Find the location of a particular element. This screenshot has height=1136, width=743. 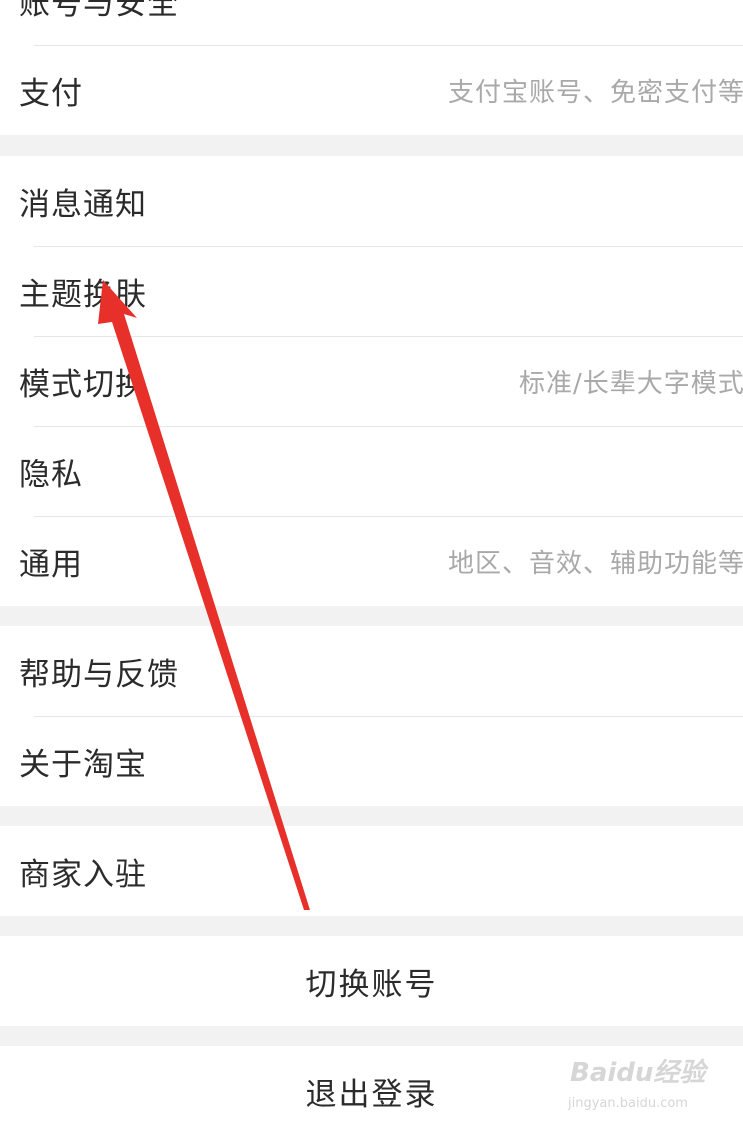

settings-group-merchant: 商家入驻 is located at coordinates (371, 871).